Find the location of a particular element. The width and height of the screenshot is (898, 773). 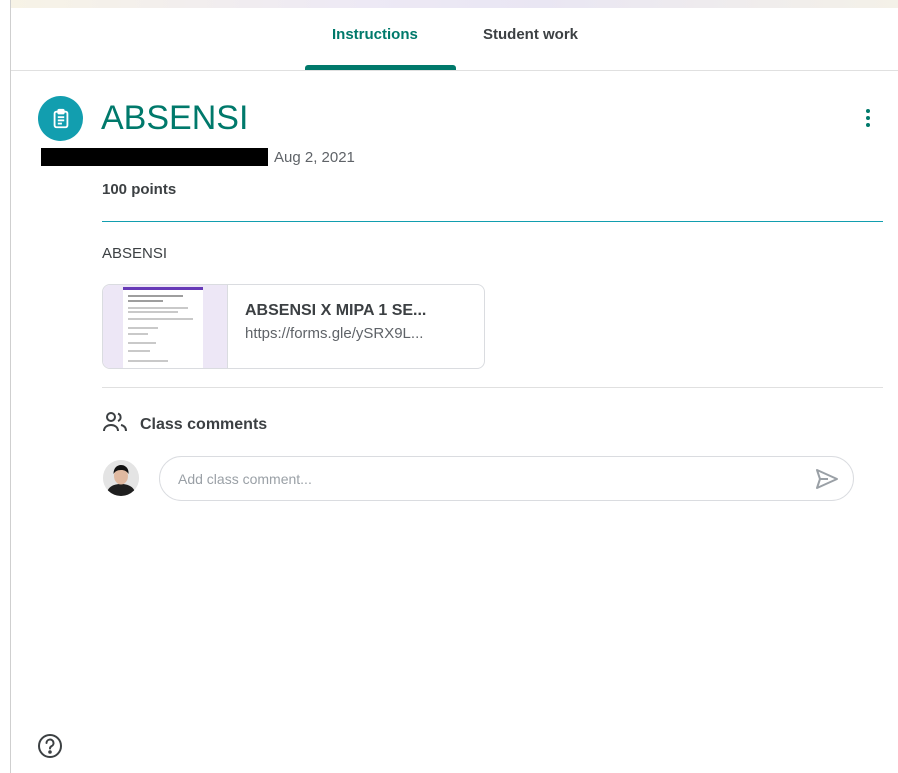

redacted-author is located at coordinates (154, 157).